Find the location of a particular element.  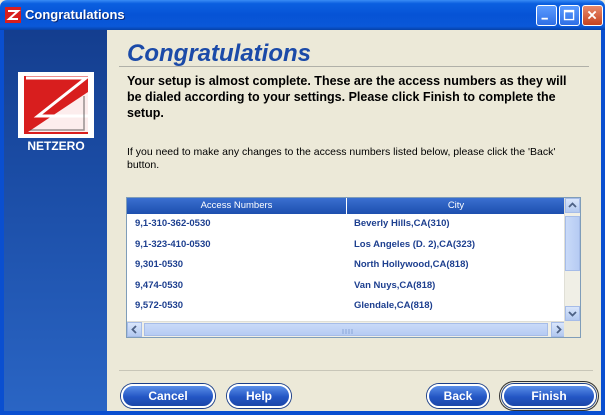

access-number: 9,474-0530 is located at coordinates (159, 285).